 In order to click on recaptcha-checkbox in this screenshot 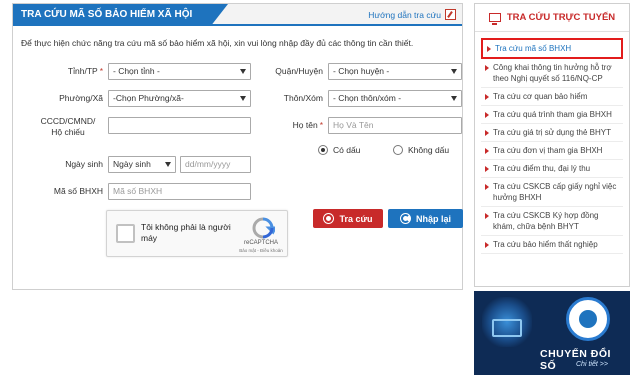, I will do `click(125, 233)`.